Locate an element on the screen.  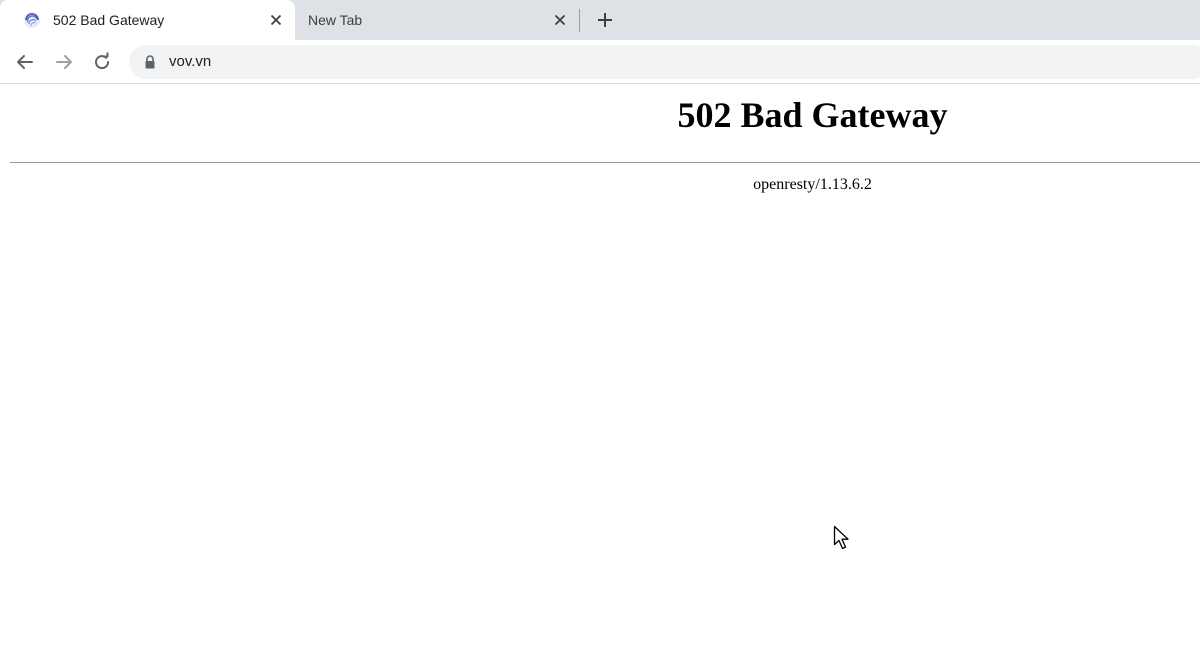
tab-strip: 502 Bad Gateway New Tab is located at coordinates (600, 20).